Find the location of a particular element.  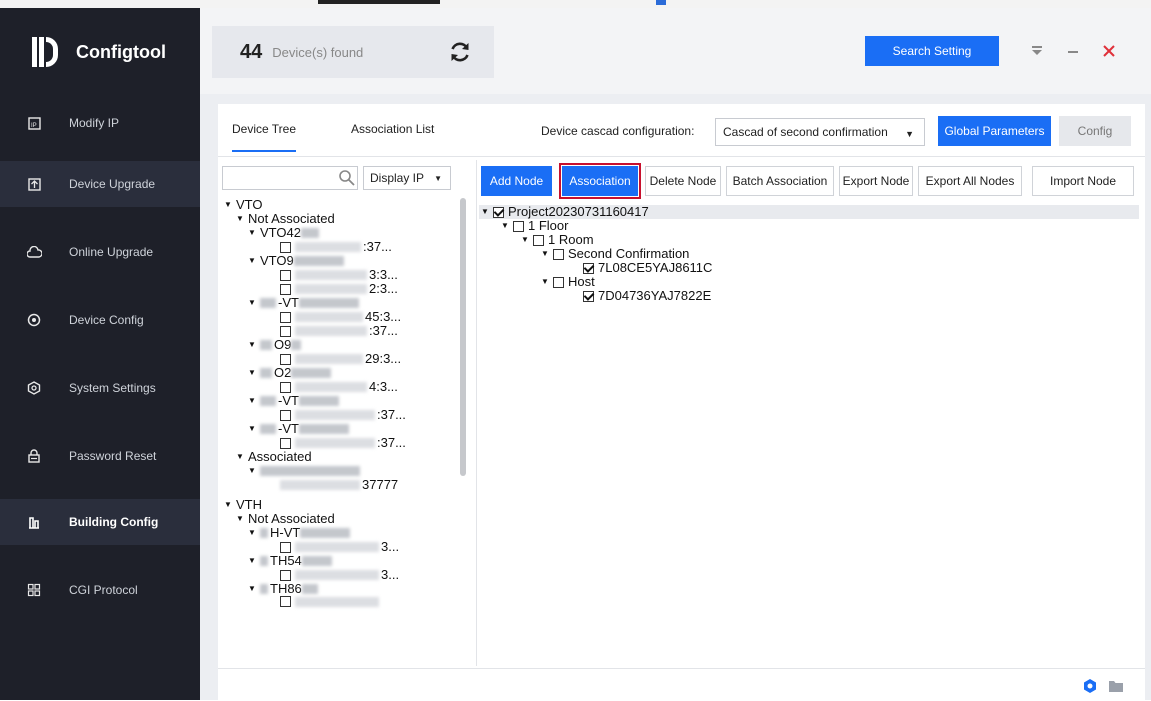

tree-node-second-confirmation: ▼ Second Confirmation is located at coordinates (615, 254).